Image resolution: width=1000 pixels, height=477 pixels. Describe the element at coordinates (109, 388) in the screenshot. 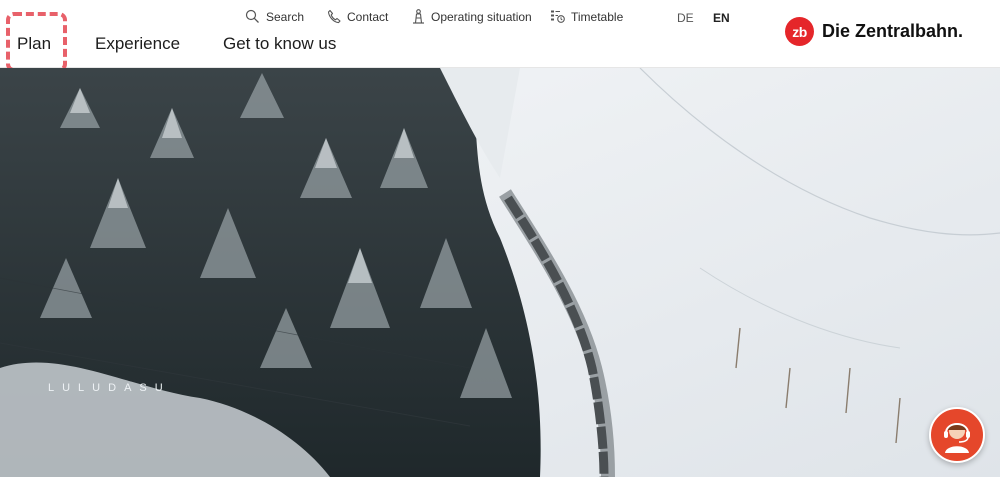

I see `hero-caption: LULUDASU` at that location.